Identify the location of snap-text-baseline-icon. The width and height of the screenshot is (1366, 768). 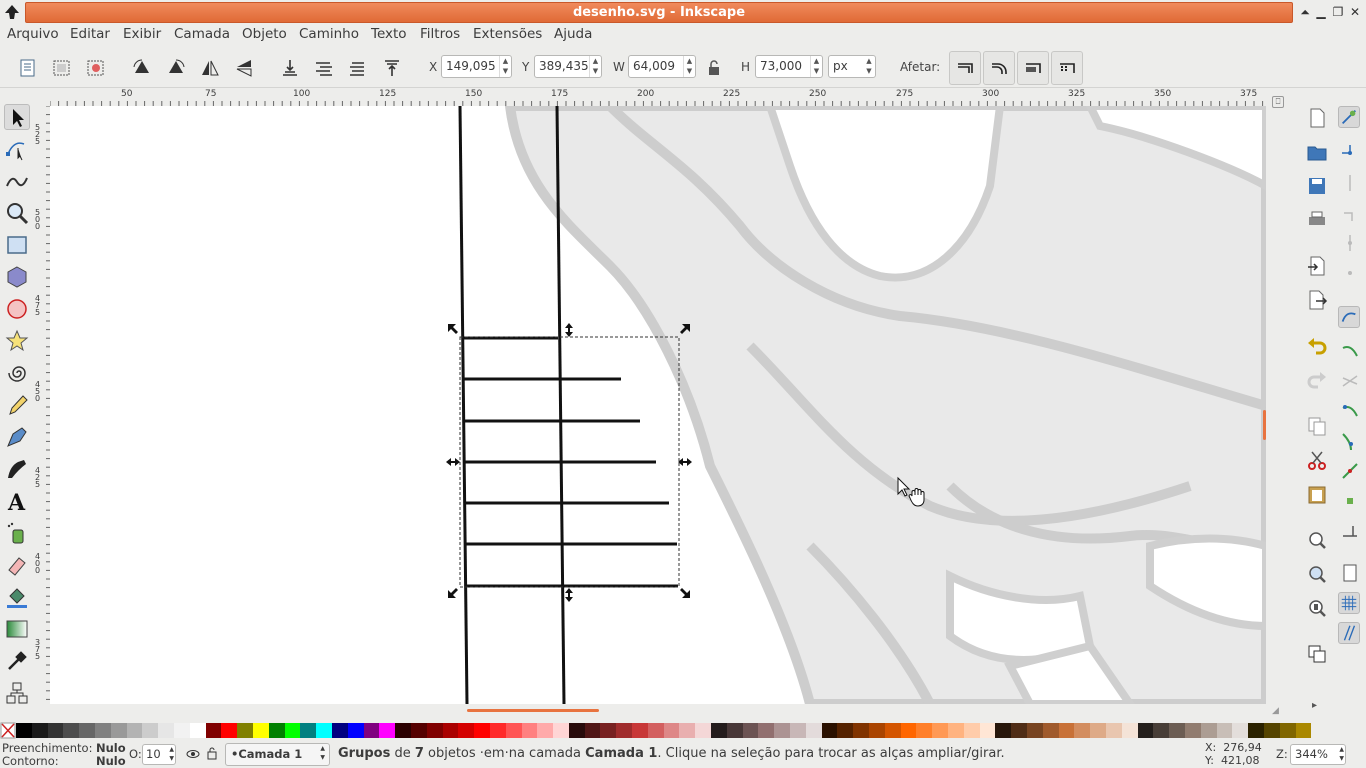
(1350, 531).